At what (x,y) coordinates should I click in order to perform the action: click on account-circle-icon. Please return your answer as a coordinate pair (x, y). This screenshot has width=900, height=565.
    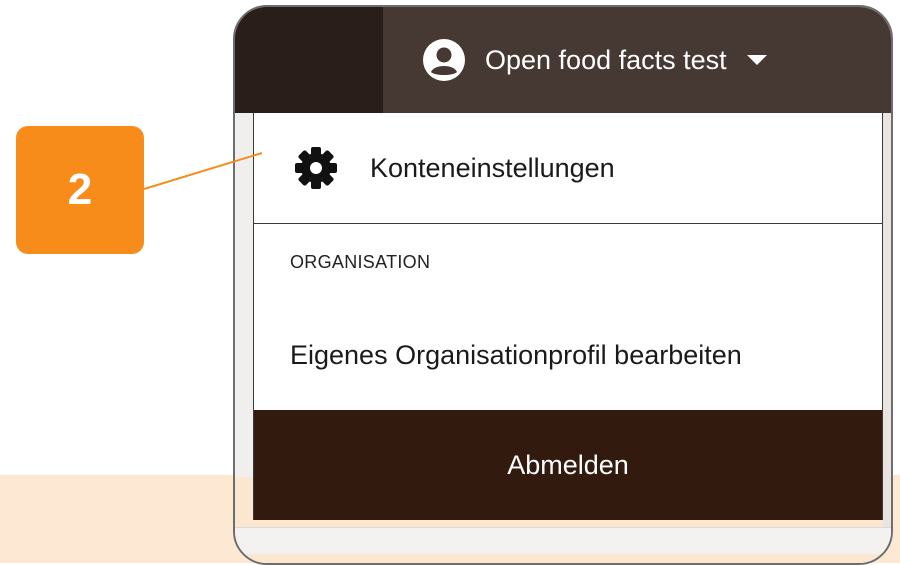
    Looking at the image, I should click on (444, 60).